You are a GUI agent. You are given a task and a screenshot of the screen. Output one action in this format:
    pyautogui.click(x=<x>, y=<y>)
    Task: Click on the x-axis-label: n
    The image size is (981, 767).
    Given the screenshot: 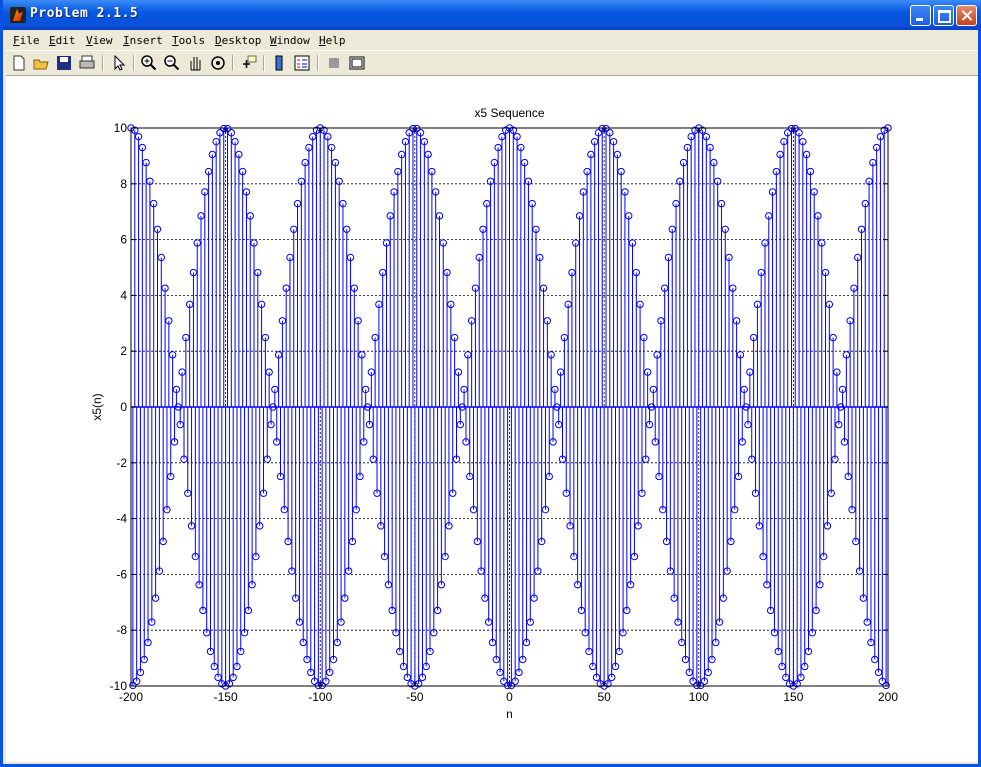 What is the action you would take?
    pyautogui.click(x=509, y=714)
    